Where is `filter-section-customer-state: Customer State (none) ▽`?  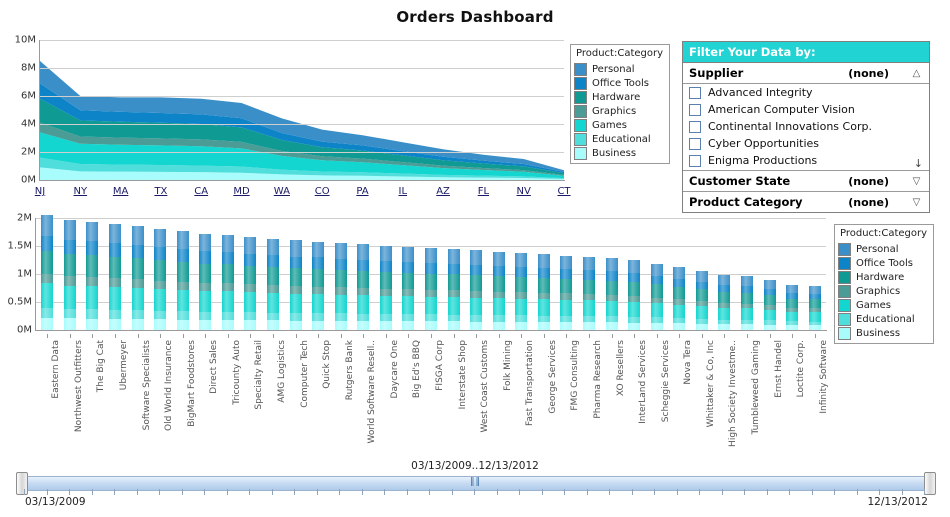 filter-section-customer-state: Customer State (none) ▽ is located at coordinates (806, 181).